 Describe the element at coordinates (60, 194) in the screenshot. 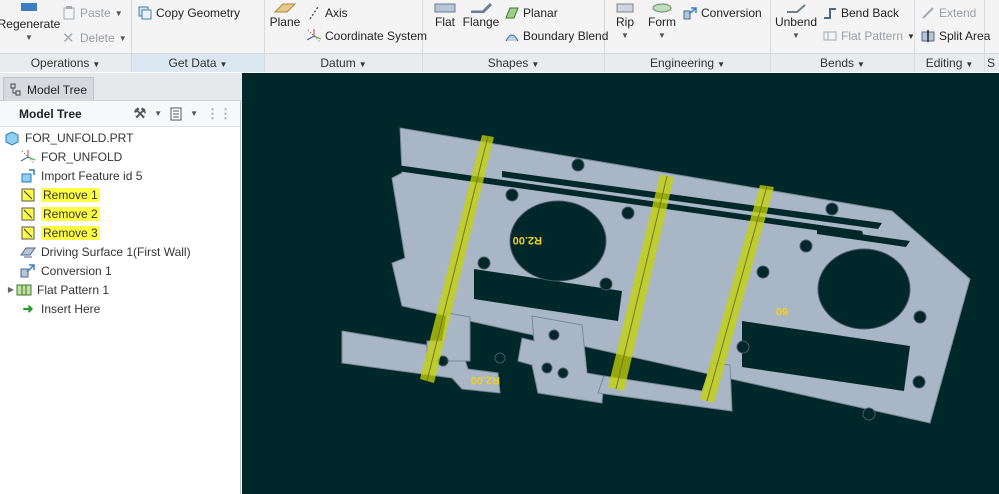

I see `tree-item-remove-1: Remove 1` at that location.